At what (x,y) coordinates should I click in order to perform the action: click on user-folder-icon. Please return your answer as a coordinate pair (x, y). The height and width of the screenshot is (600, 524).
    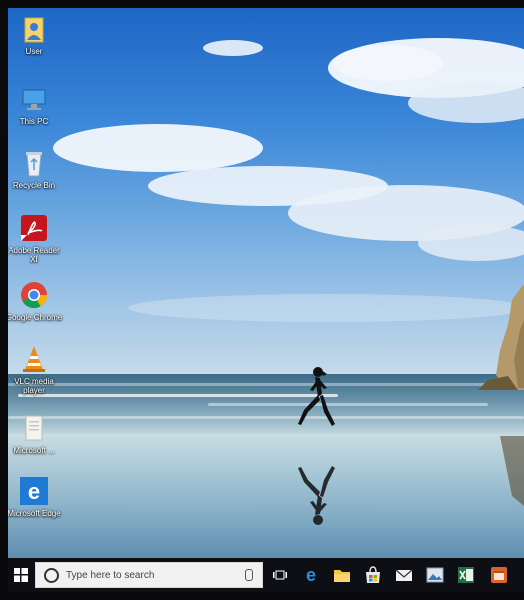
    Looking at the image, I should click on (34, 29).